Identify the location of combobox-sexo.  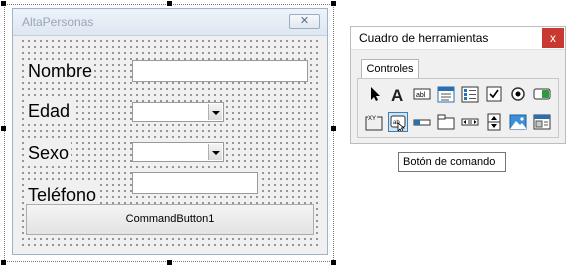
(178, 152).